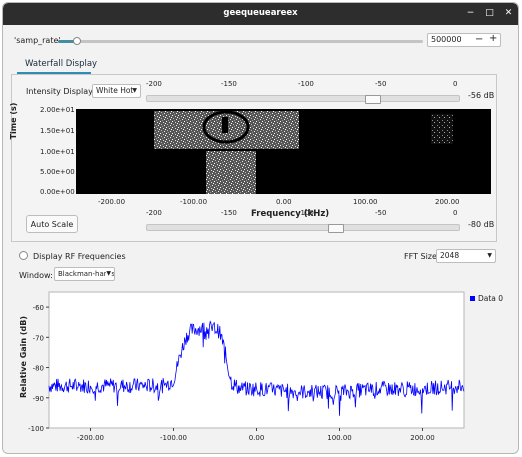 The height and width of the screenshot is (457, 522). What do you see at coordinates (284, 202) in the screenshot?
I see `waterfall-x-tick: 0.00` at bounding box center [284, 202].